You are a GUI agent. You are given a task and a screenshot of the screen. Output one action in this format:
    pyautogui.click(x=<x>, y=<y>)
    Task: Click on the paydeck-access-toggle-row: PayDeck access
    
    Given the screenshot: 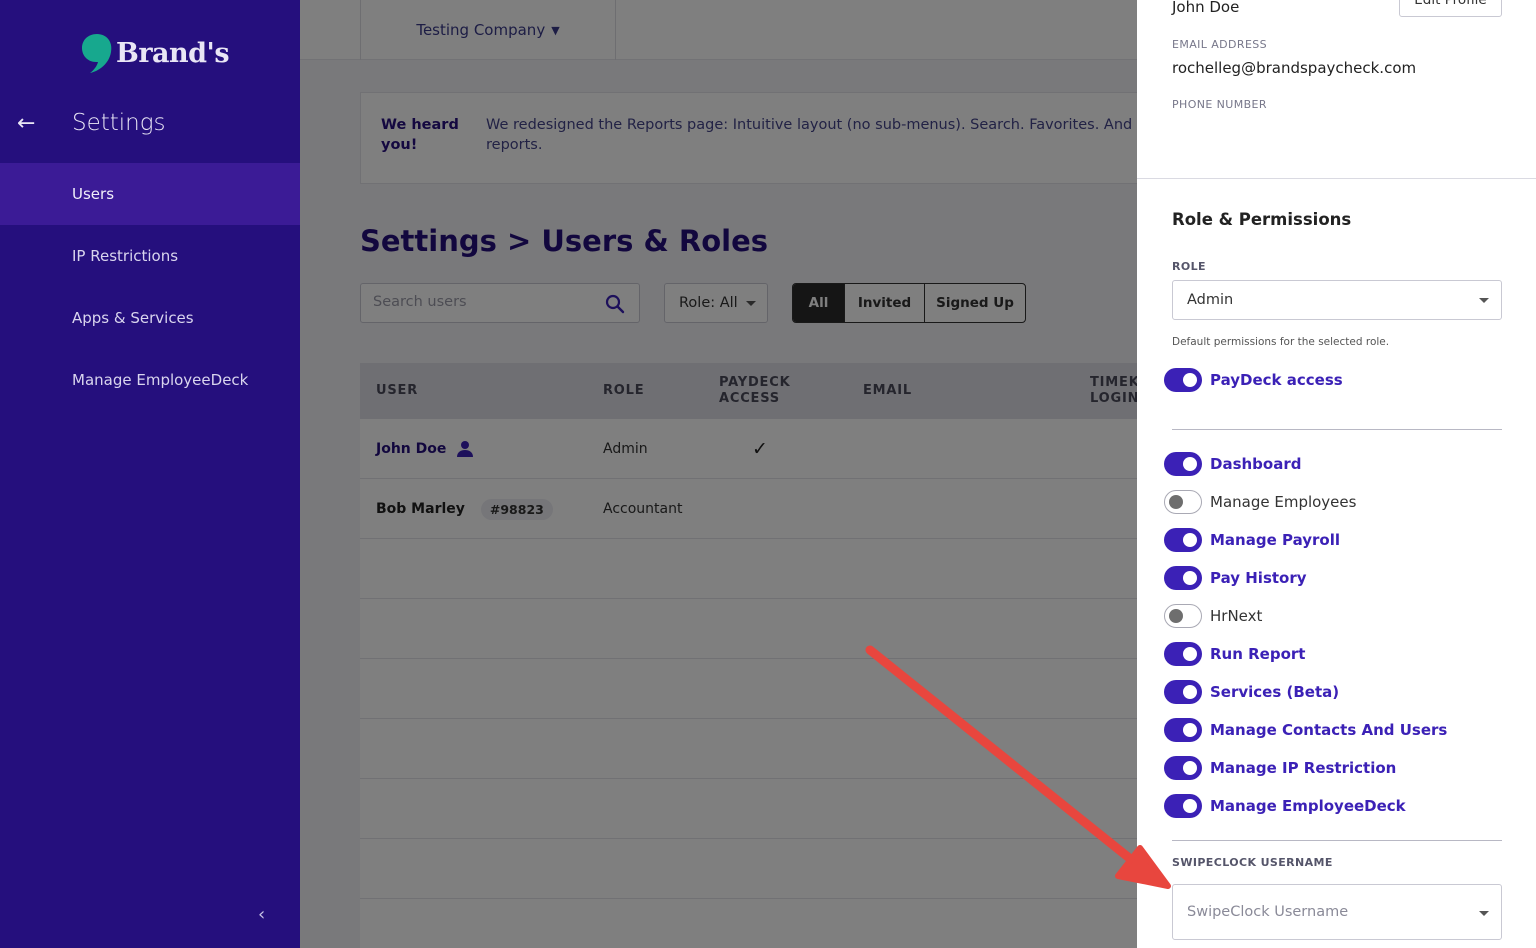 What is the action you would take?
    pyautogui.click(x=1253, y=380)
    